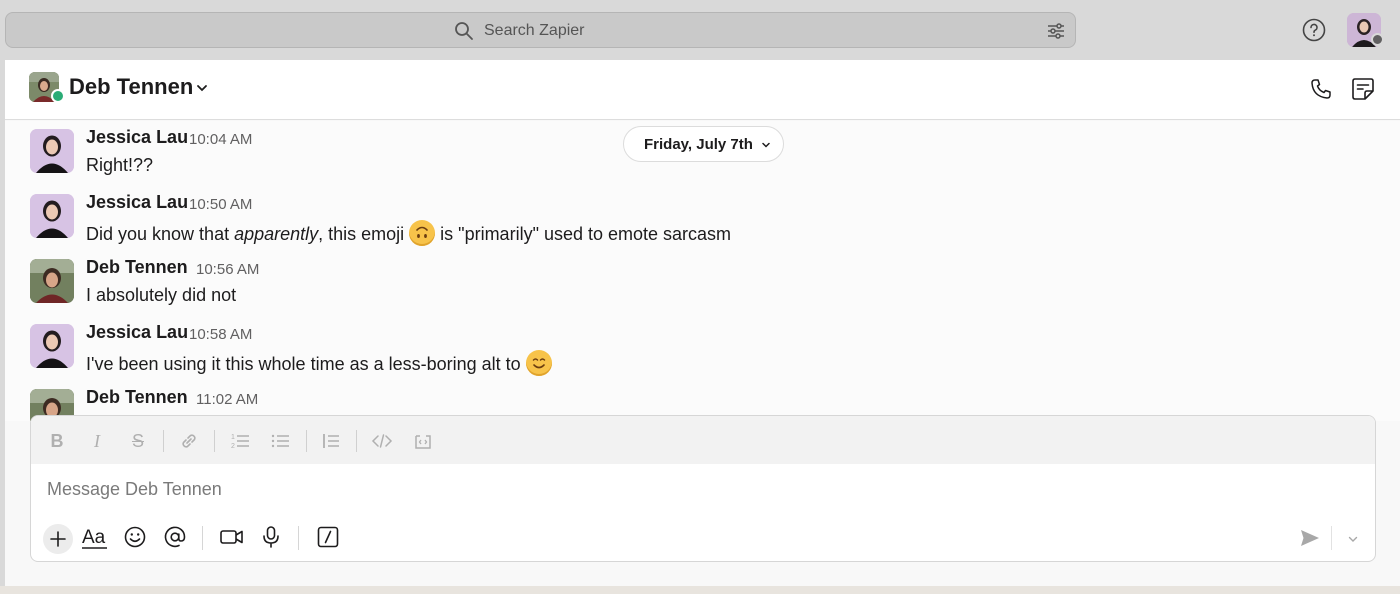 This screenshot has width=1400, height=594. What do you see at coordinates (280, 441) in the screenshot?
I see `bullet-list-icon` at bounding box center [280, 441].